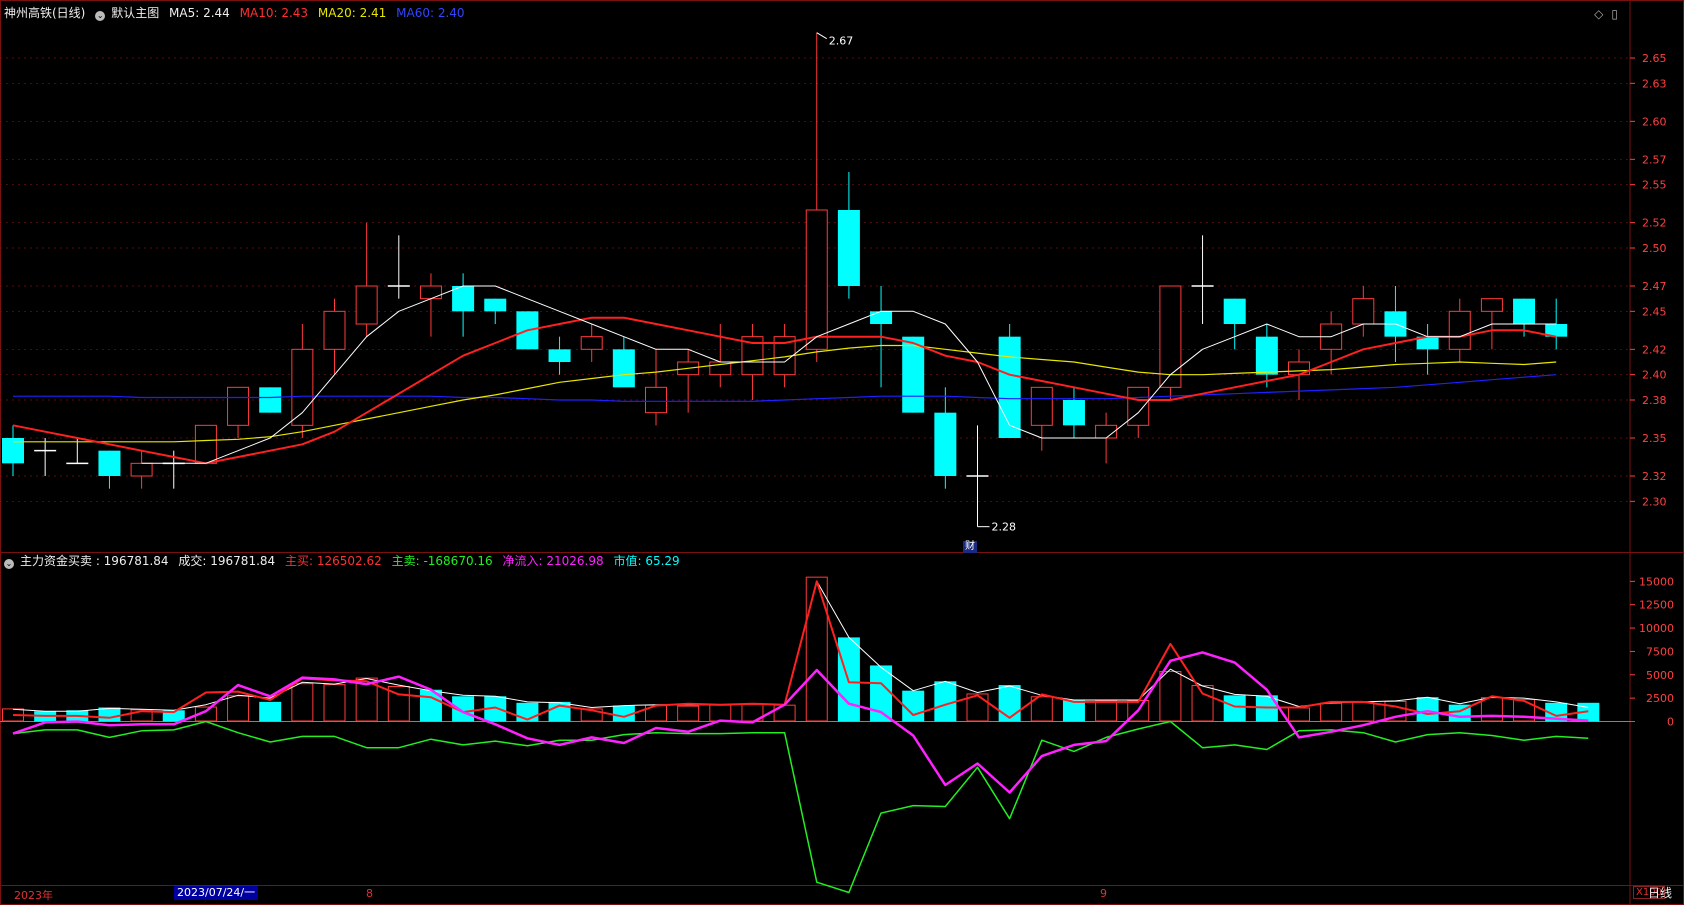 The height and width of the screenshot is (905, 1684). Describe the element at coordinates (135, 13) in the screenshot. I see `main-chart-label: 默认主图` at that location.